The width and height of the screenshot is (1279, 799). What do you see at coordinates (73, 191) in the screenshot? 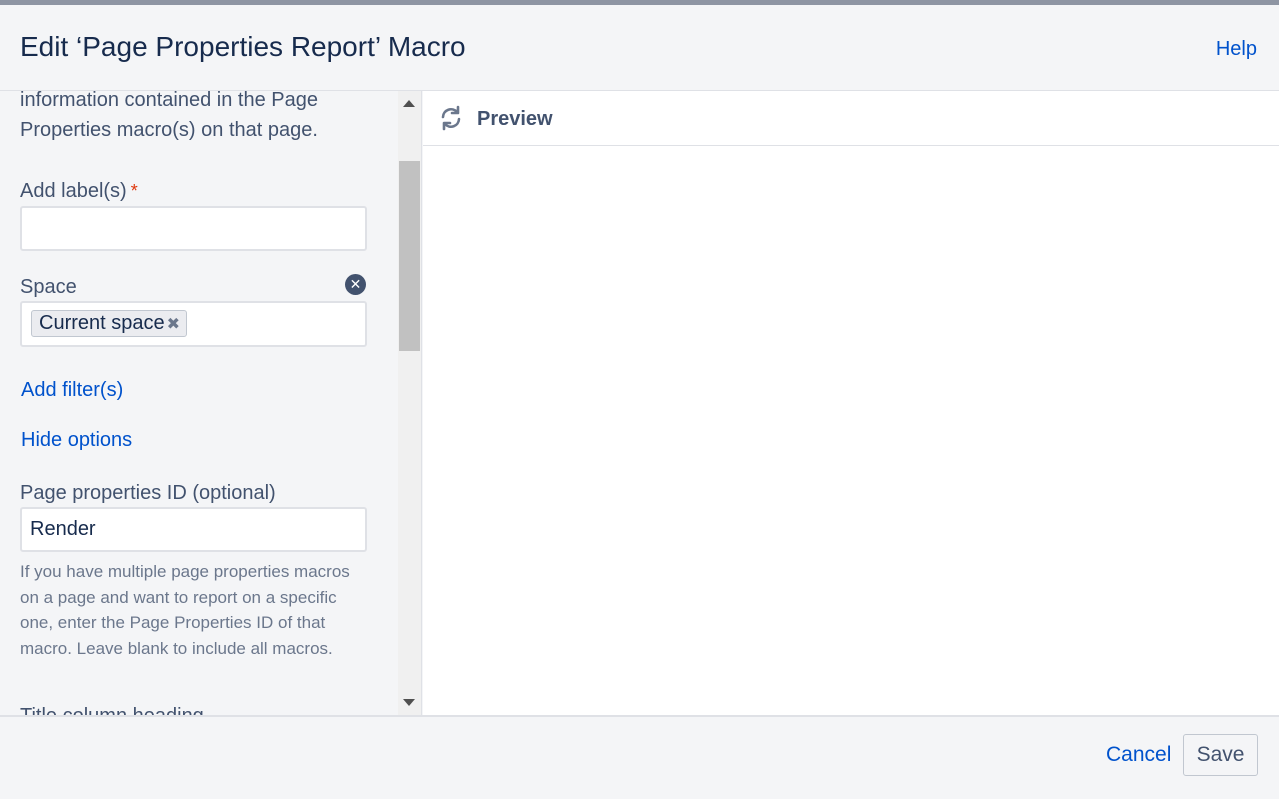
I see `labels-label-text: Add label(s)` at bounding box center [73, 191].